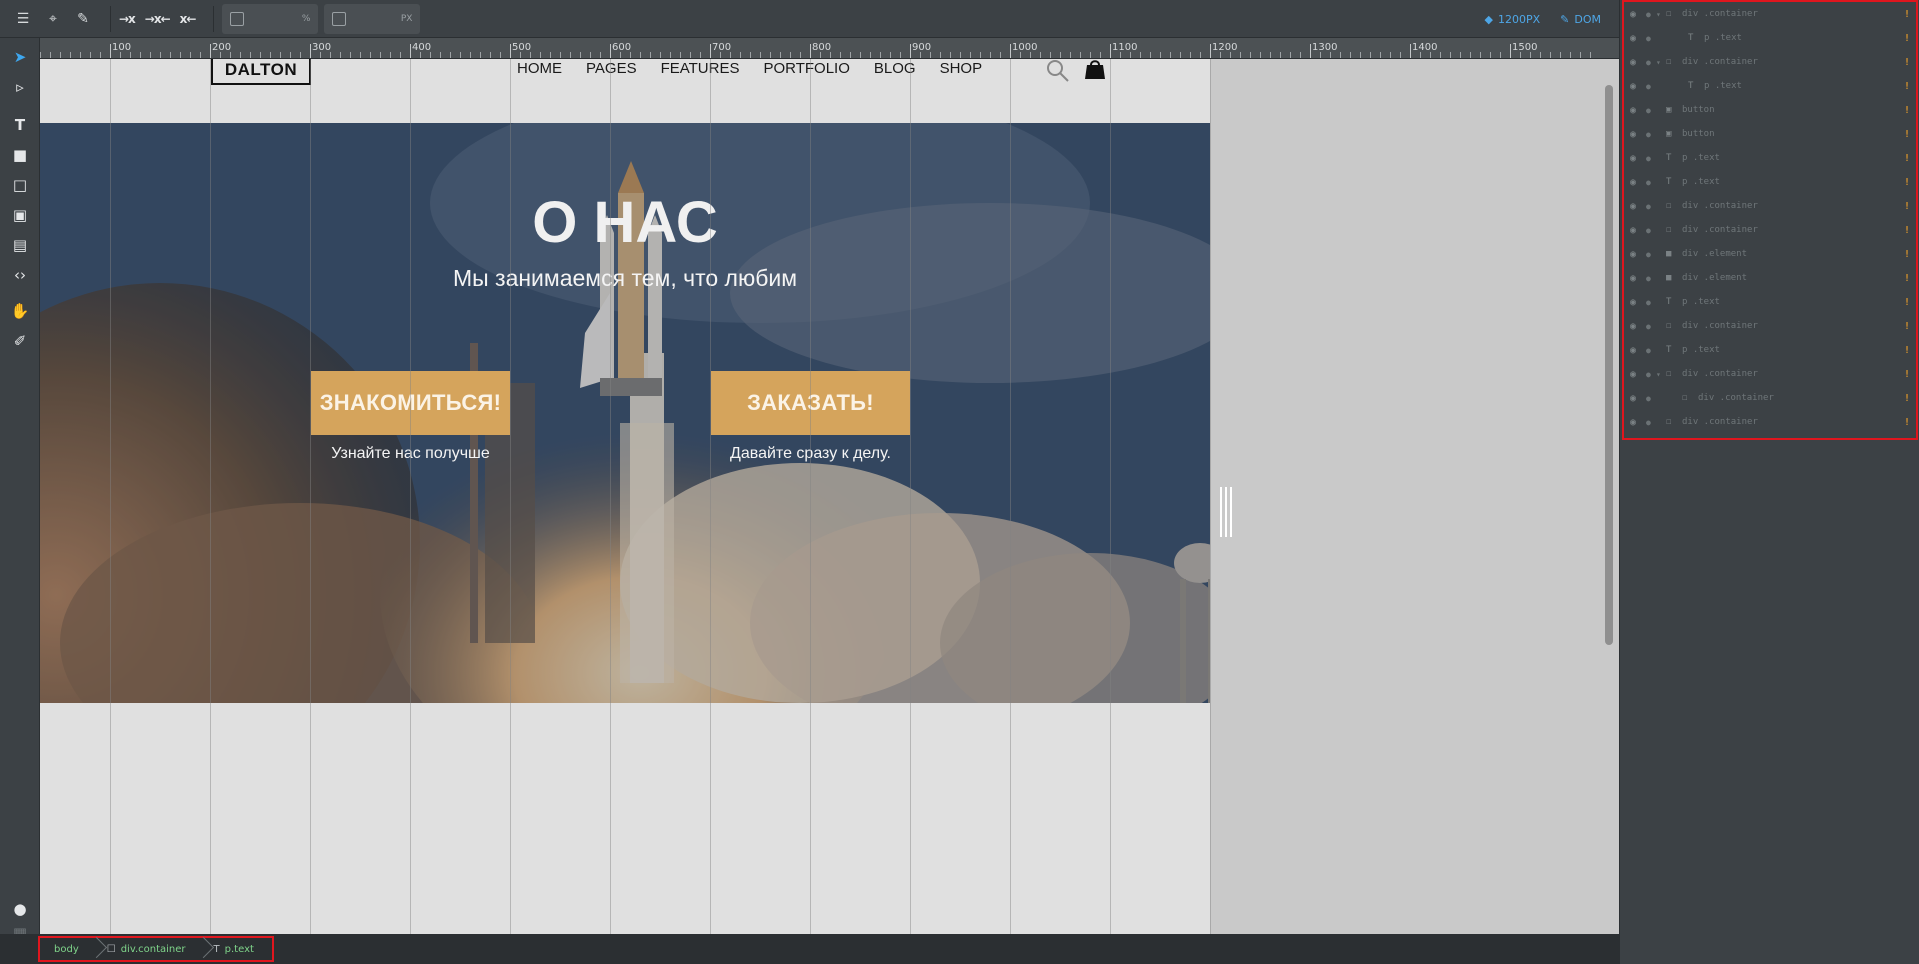  Describe the element at coordinates (20, 87) in the screenshot. I see `direct-select-icon: ▹` at that location.